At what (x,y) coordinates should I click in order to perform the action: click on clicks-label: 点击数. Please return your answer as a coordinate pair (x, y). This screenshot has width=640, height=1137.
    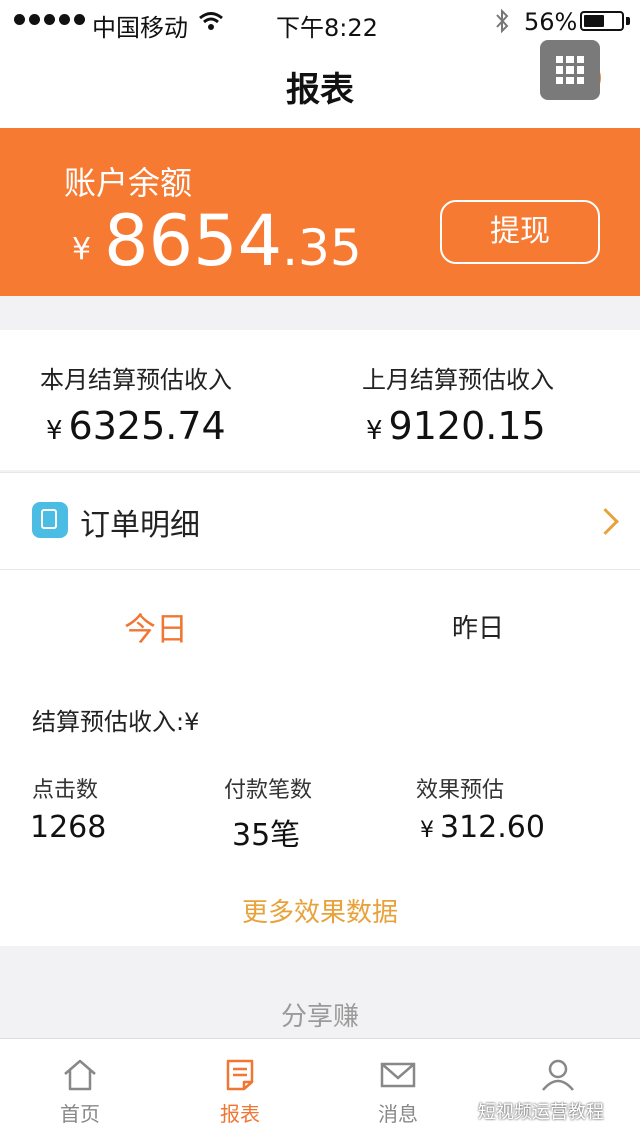
    Looking at the image, I should click on (65, 790).